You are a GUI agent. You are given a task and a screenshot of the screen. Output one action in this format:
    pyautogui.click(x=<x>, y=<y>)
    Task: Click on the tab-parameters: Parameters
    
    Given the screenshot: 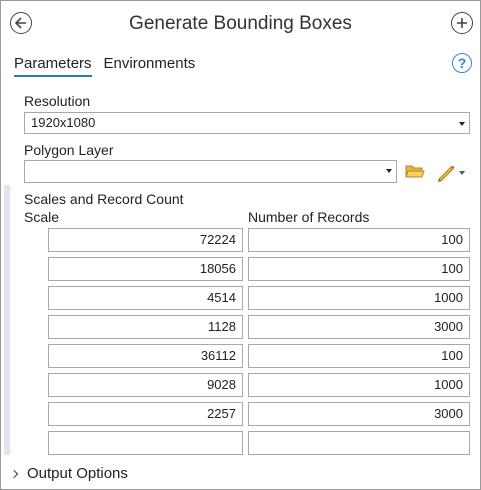 What is the action you would take?
    pyautogui.click(x=53, y=66)
    